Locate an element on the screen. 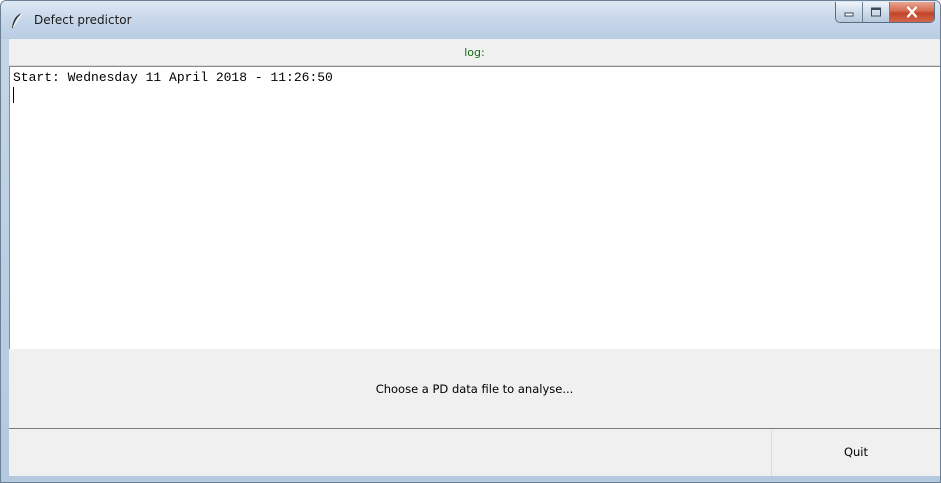 This screenshot has height=483, width=941. log-label-bar: log: is located at coordinates (474, 52).